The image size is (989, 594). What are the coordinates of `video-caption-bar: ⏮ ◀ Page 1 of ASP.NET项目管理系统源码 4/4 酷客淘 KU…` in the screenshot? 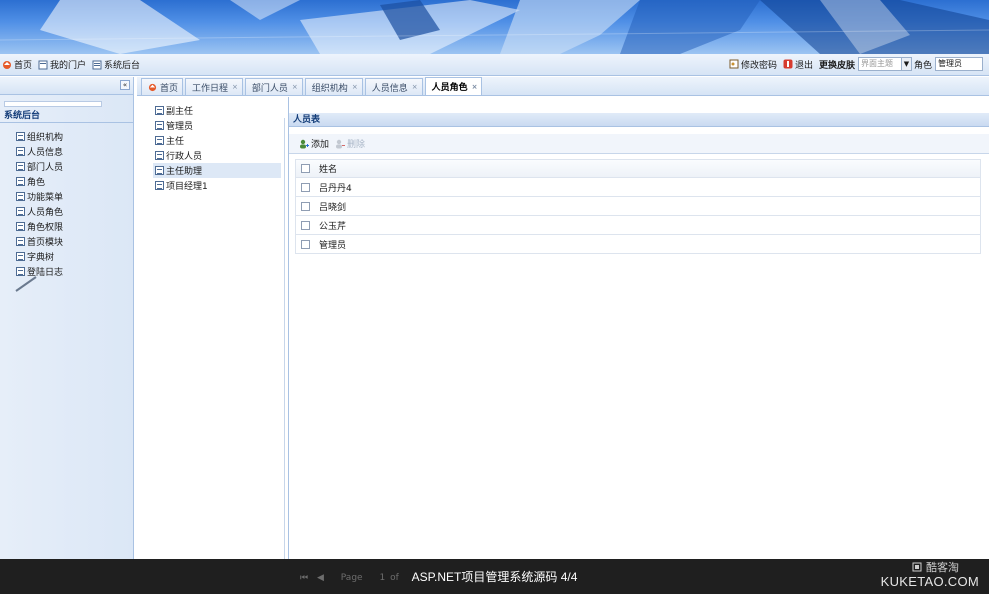 It's located at (494, 576).